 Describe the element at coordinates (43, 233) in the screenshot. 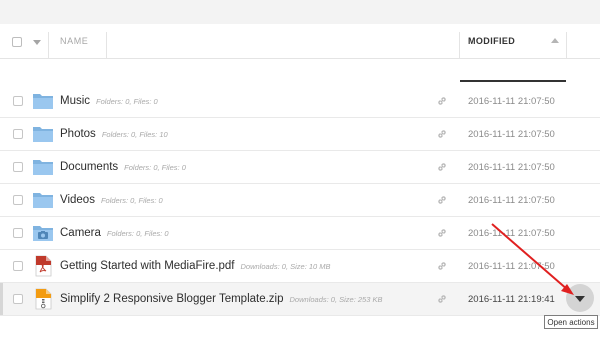

I see `camera-folder-icon` at that location.